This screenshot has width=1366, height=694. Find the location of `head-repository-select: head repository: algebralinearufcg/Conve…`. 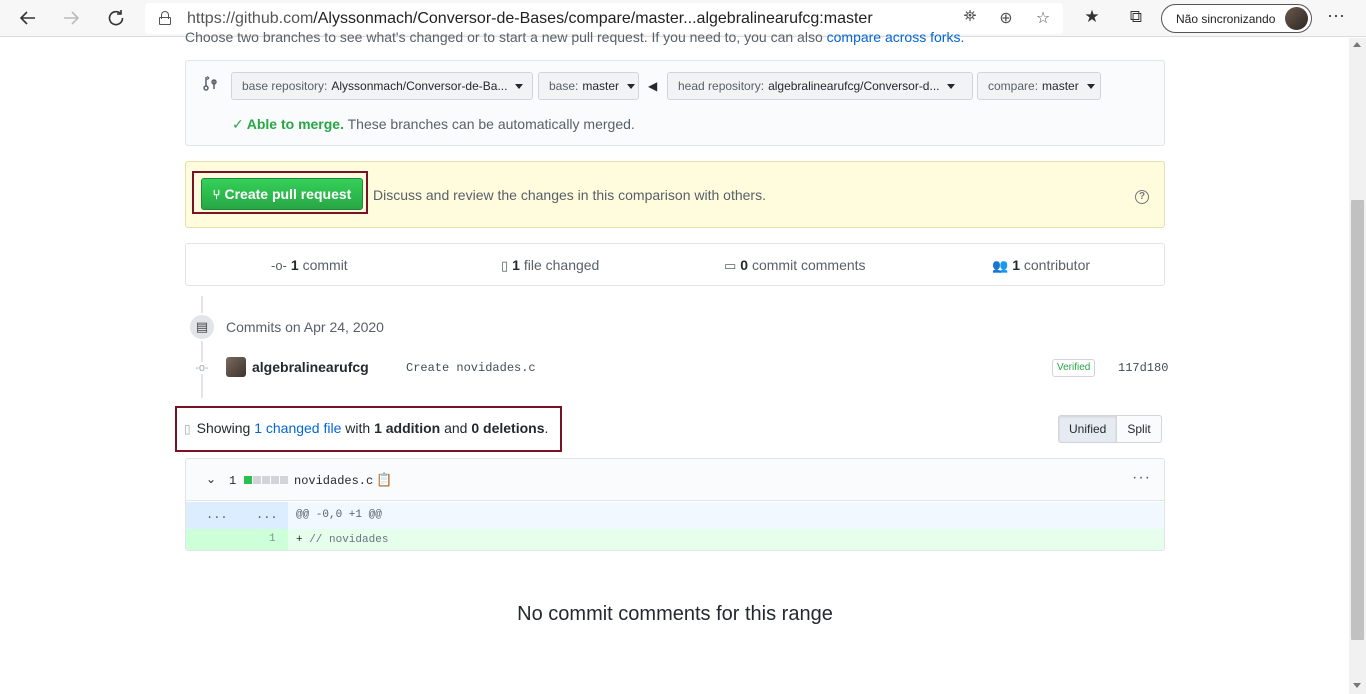

head-repository-select: head repository: algebralinearufcg/Conve… is located at coordinates (820, 86).